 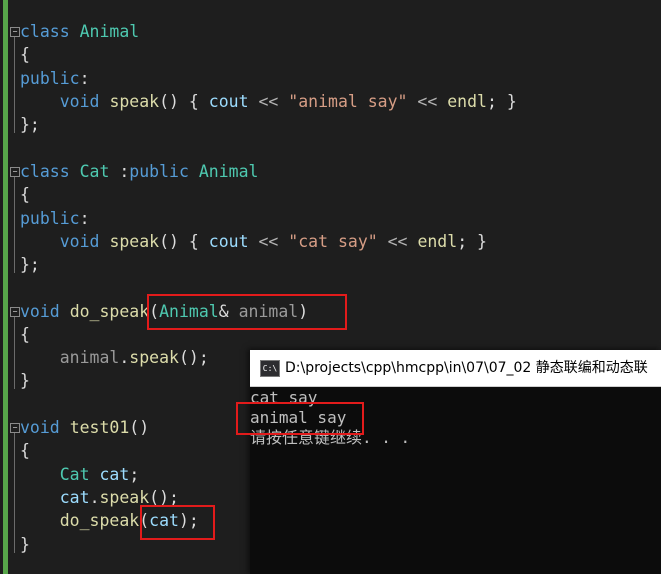 What do you see at coordinates (177, 522) in the screenshot?
I see `highlight-box-argument` at bounding box center [177, 522].